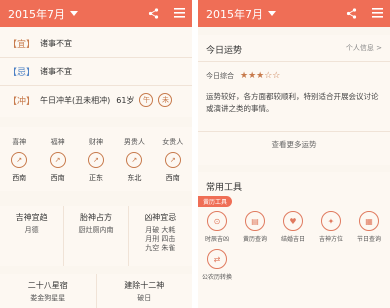 The width and height of the screenshot is (390, 308). I want to click on tool-icon: ♥, so click(293, 221).